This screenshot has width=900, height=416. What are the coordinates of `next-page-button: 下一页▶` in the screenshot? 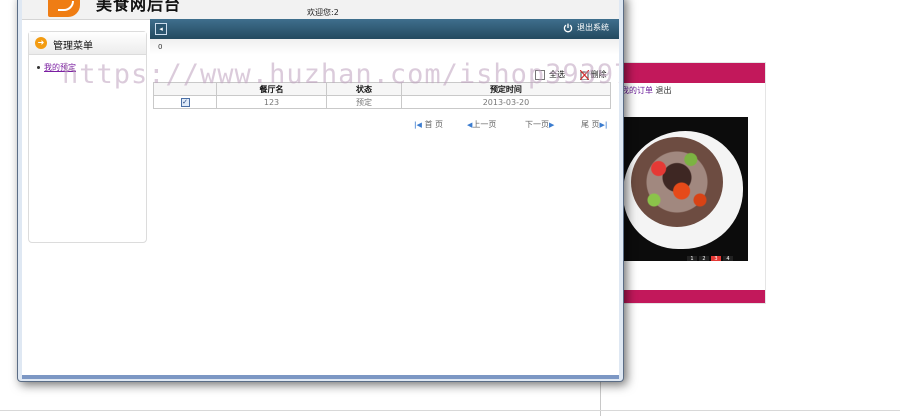 It's located at (539, 124).